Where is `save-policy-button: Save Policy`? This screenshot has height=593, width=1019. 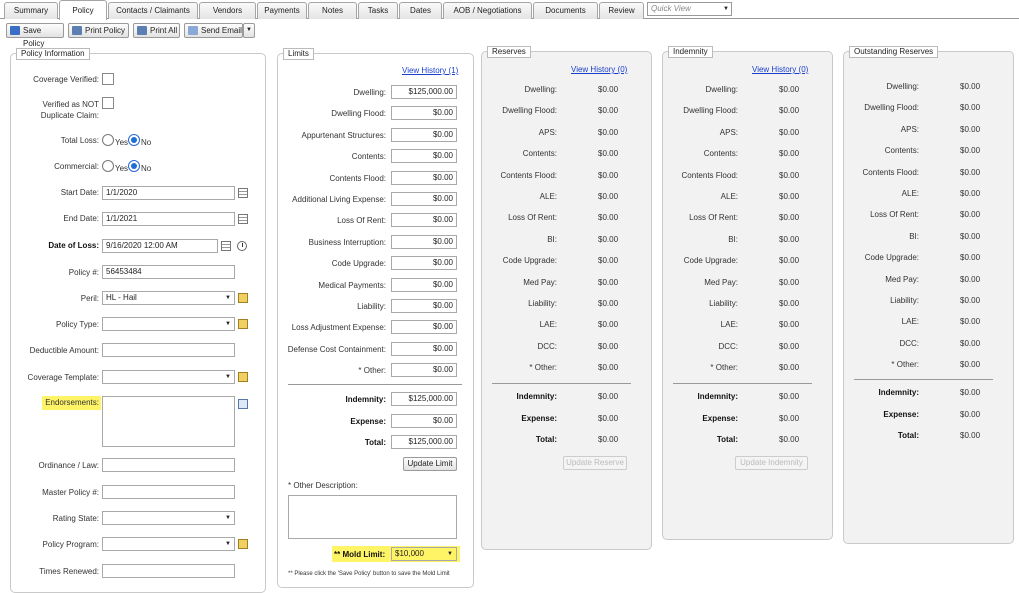 save-policy-button: Save Policy is located at coordinates (35, 35).